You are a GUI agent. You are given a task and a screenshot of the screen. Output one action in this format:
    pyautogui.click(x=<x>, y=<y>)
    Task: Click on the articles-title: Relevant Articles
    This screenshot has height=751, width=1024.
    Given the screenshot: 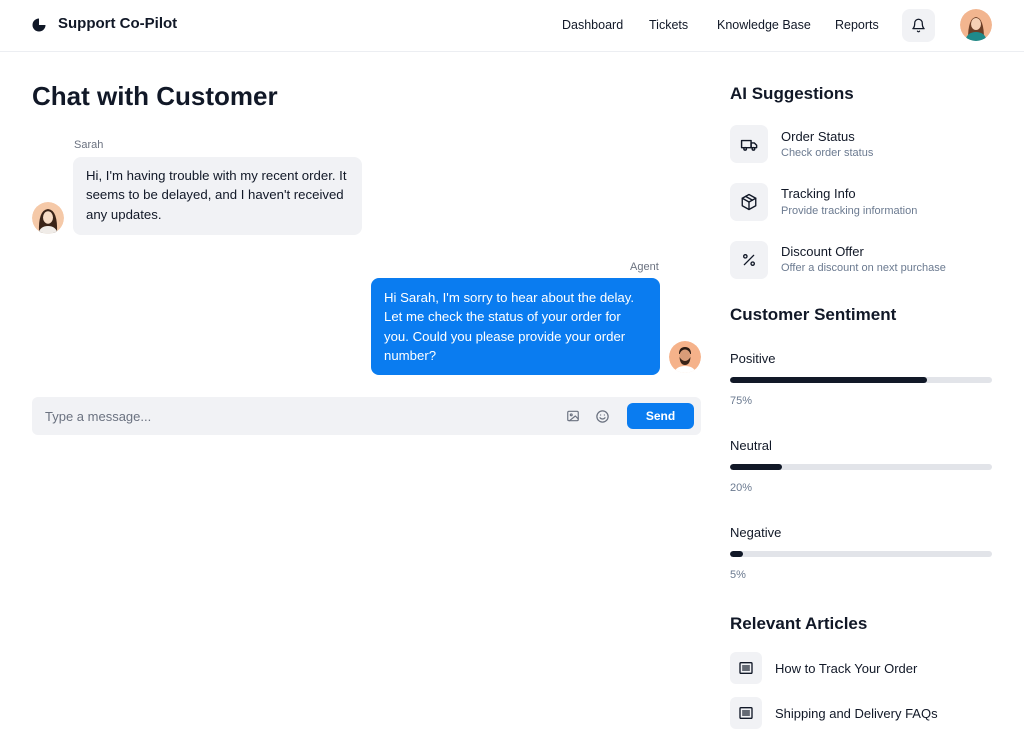 What is the action you would take?
    pyautogui.click(x=799, y=623)
    